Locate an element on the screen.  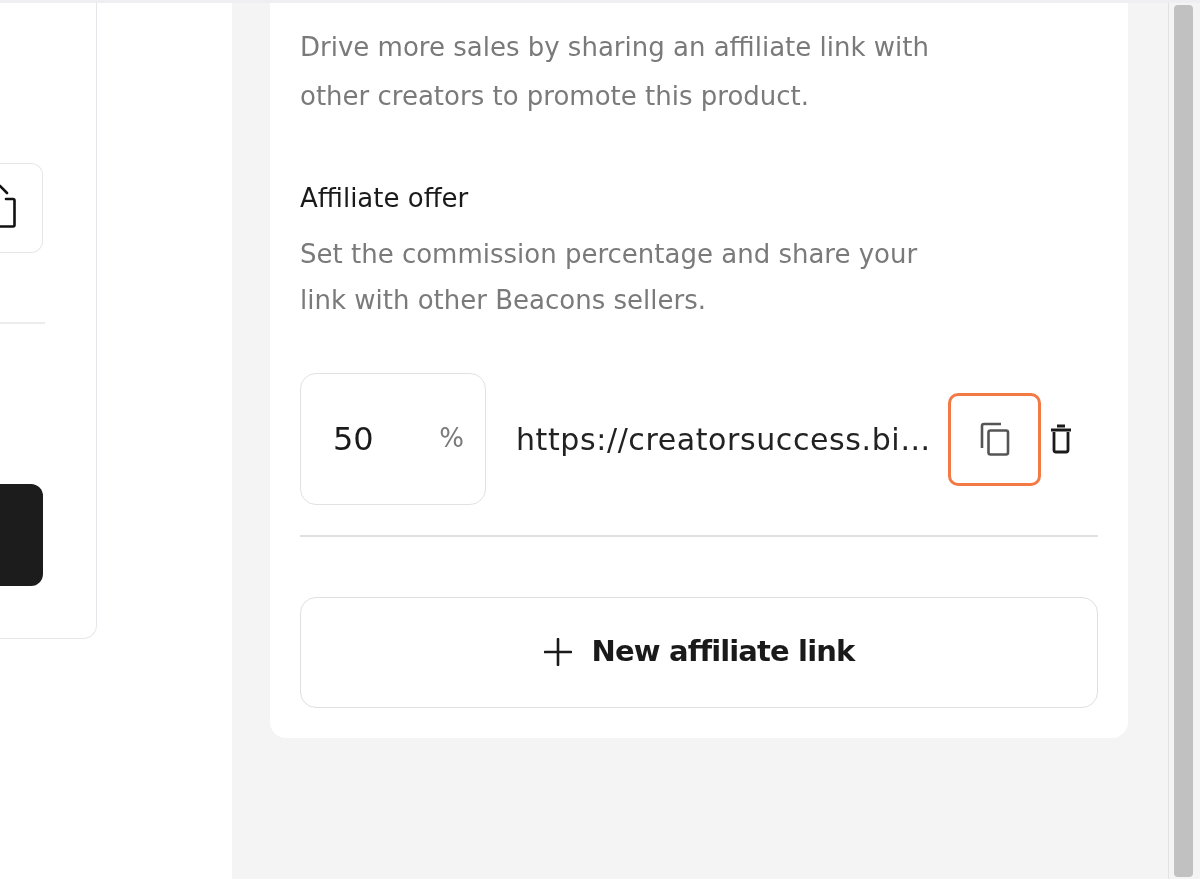
scrollbar-thumb is located at coordinates (1183, 441).